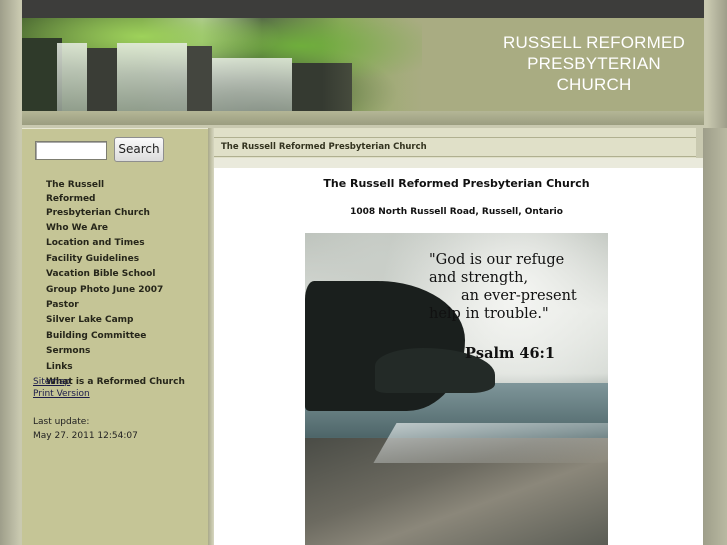 This screenshot has width=727, height=545. Describe the element at coordinates (519, 296) in the screenshot. I see `verse-line-3: an ever-present` at that location.